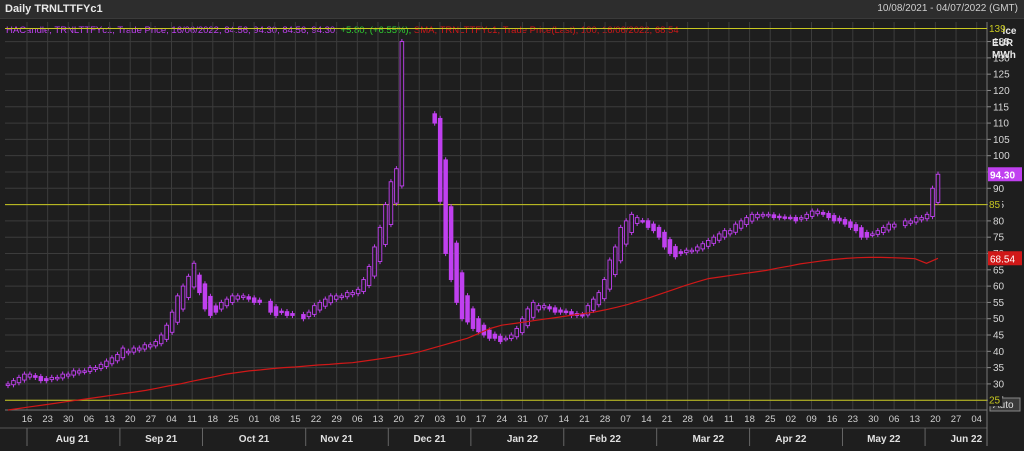 The width and height of the screenshot is (1024, 451). I want to click on x-tick-label: 10, so click(460, 419).